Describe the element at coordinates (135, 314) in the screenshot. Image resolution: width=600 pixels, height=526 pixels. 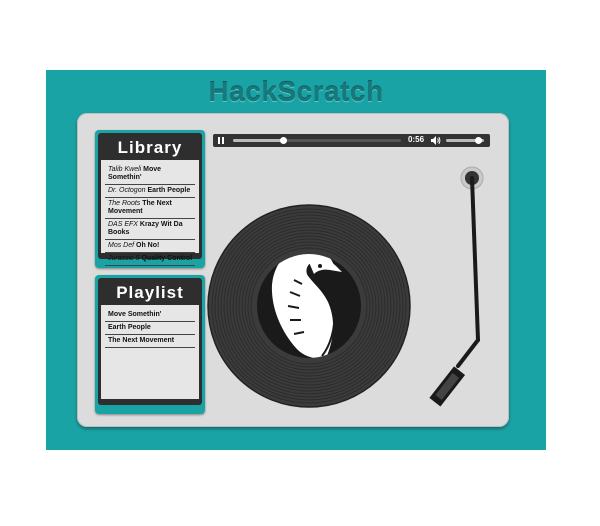
I see `playlist-item-track: Move Somethin'` at that location.